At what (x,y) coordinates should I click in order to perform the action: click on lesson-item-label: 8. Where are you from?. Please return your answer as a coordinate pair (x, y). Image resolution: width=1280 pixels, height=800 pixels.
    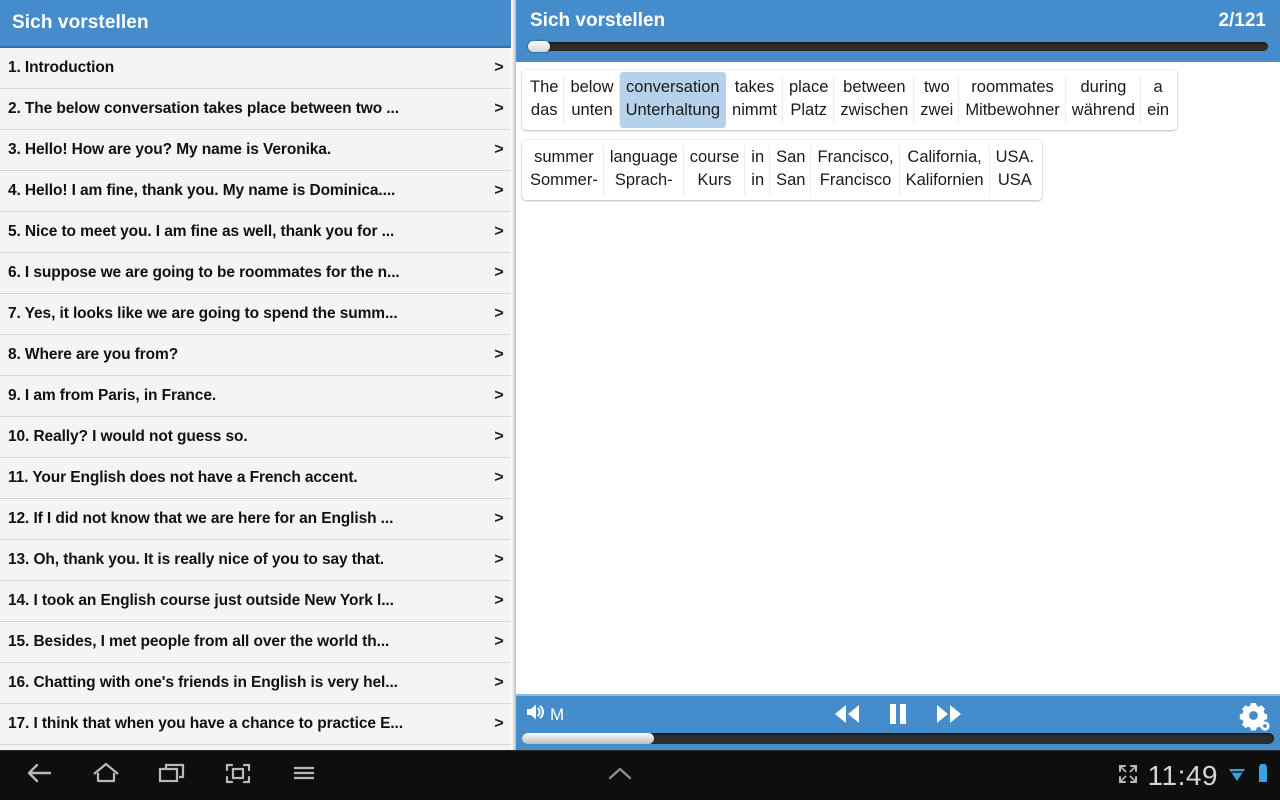
    Looking at the image, I should click on (93, 354).